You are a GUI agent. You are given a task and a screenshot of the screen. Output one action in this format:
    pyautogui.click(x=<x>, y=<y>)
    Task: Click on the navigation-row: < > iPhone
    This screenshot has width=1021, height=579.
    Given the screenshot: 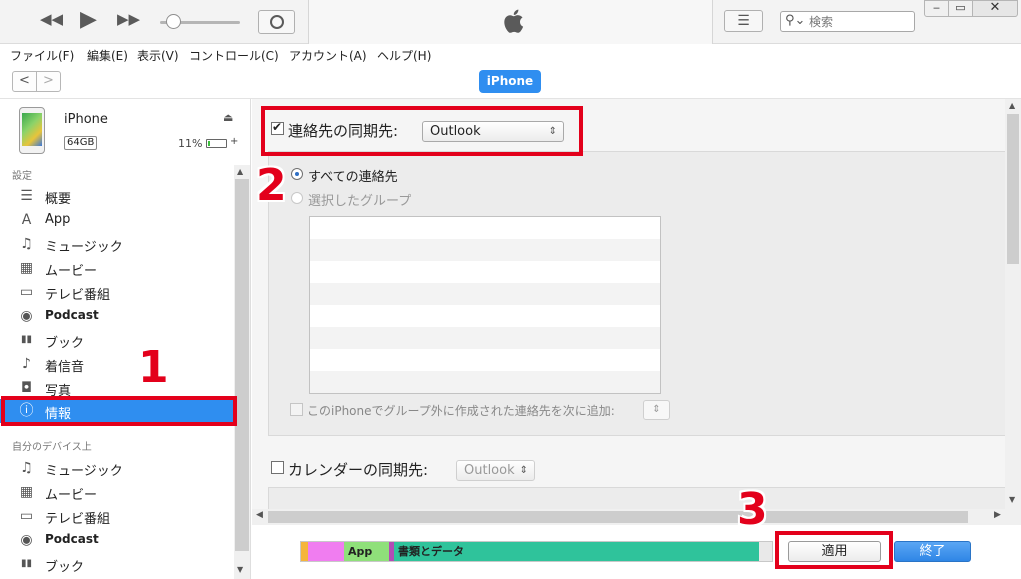 What is the action you would take?
    pyautogui.click(x=510, y=81)
    